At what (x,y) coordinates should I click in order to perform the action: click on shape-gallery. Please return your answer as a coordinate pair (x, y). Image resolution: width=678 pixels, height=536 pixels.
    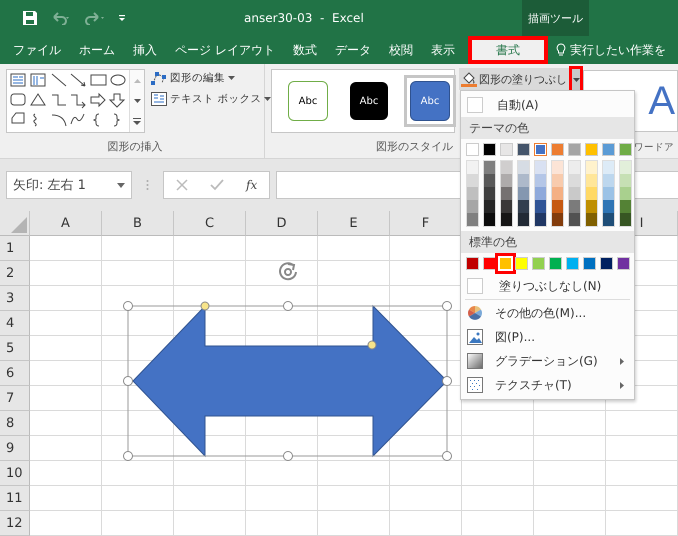
    Looking at the image, I should click on (75, 101).